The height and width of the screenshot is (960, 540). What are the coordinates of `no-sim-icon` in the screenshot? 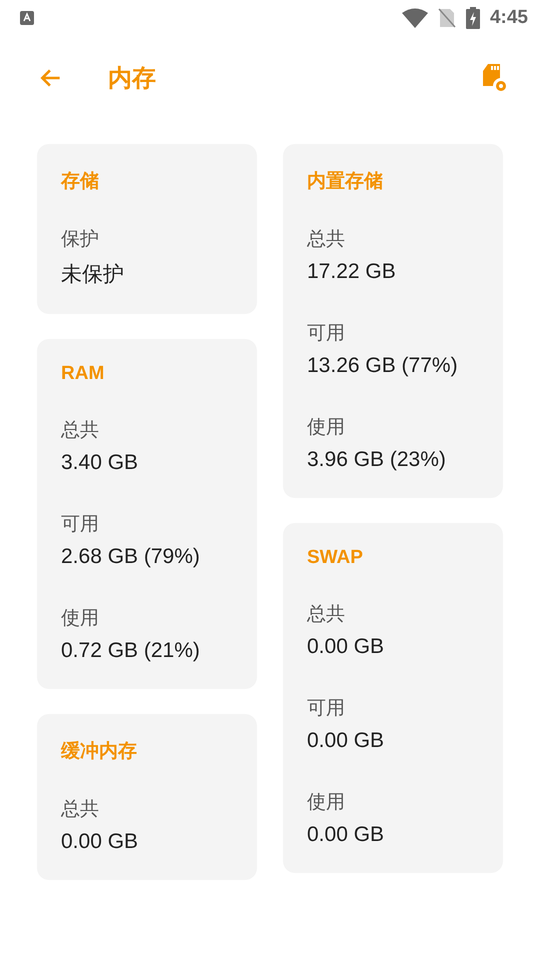 It's located at (447, 18).